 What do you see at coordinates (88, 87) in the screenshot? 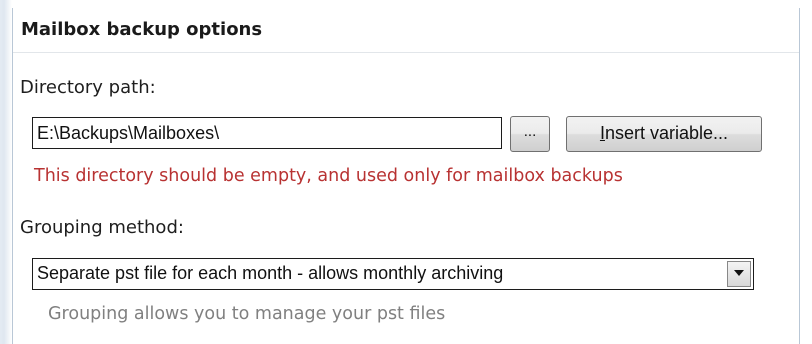
I see `directory-path-label: Directory path:` at bounding box center [88, 87].